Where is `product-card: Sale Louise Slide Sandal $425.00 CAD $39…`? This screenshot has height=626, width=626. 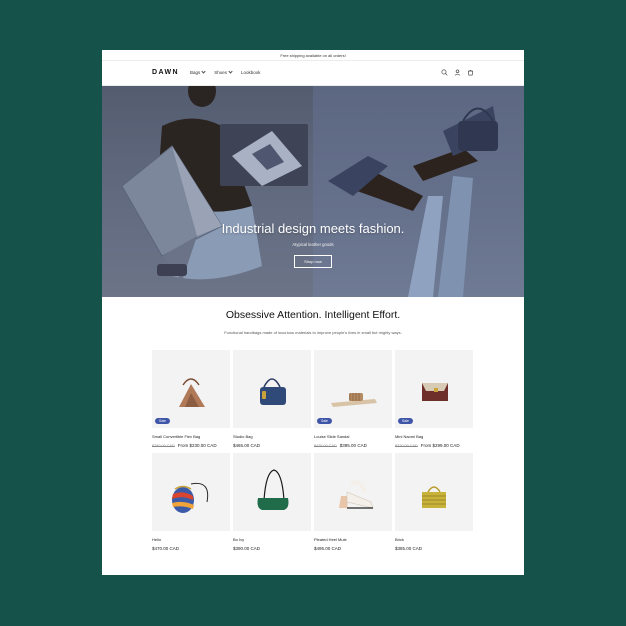 product-card: Sale Louise Slide Sandal $425.00 CAD $39… is located at coordinates (353, 399).